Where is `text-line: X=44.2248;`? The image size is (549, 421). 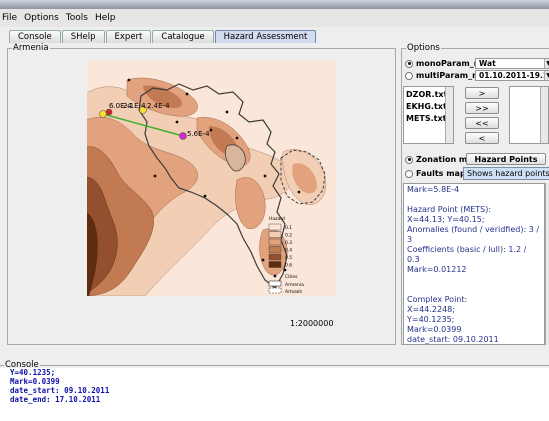 text-line: X=44.2248; is located at coordinates (431, 309).